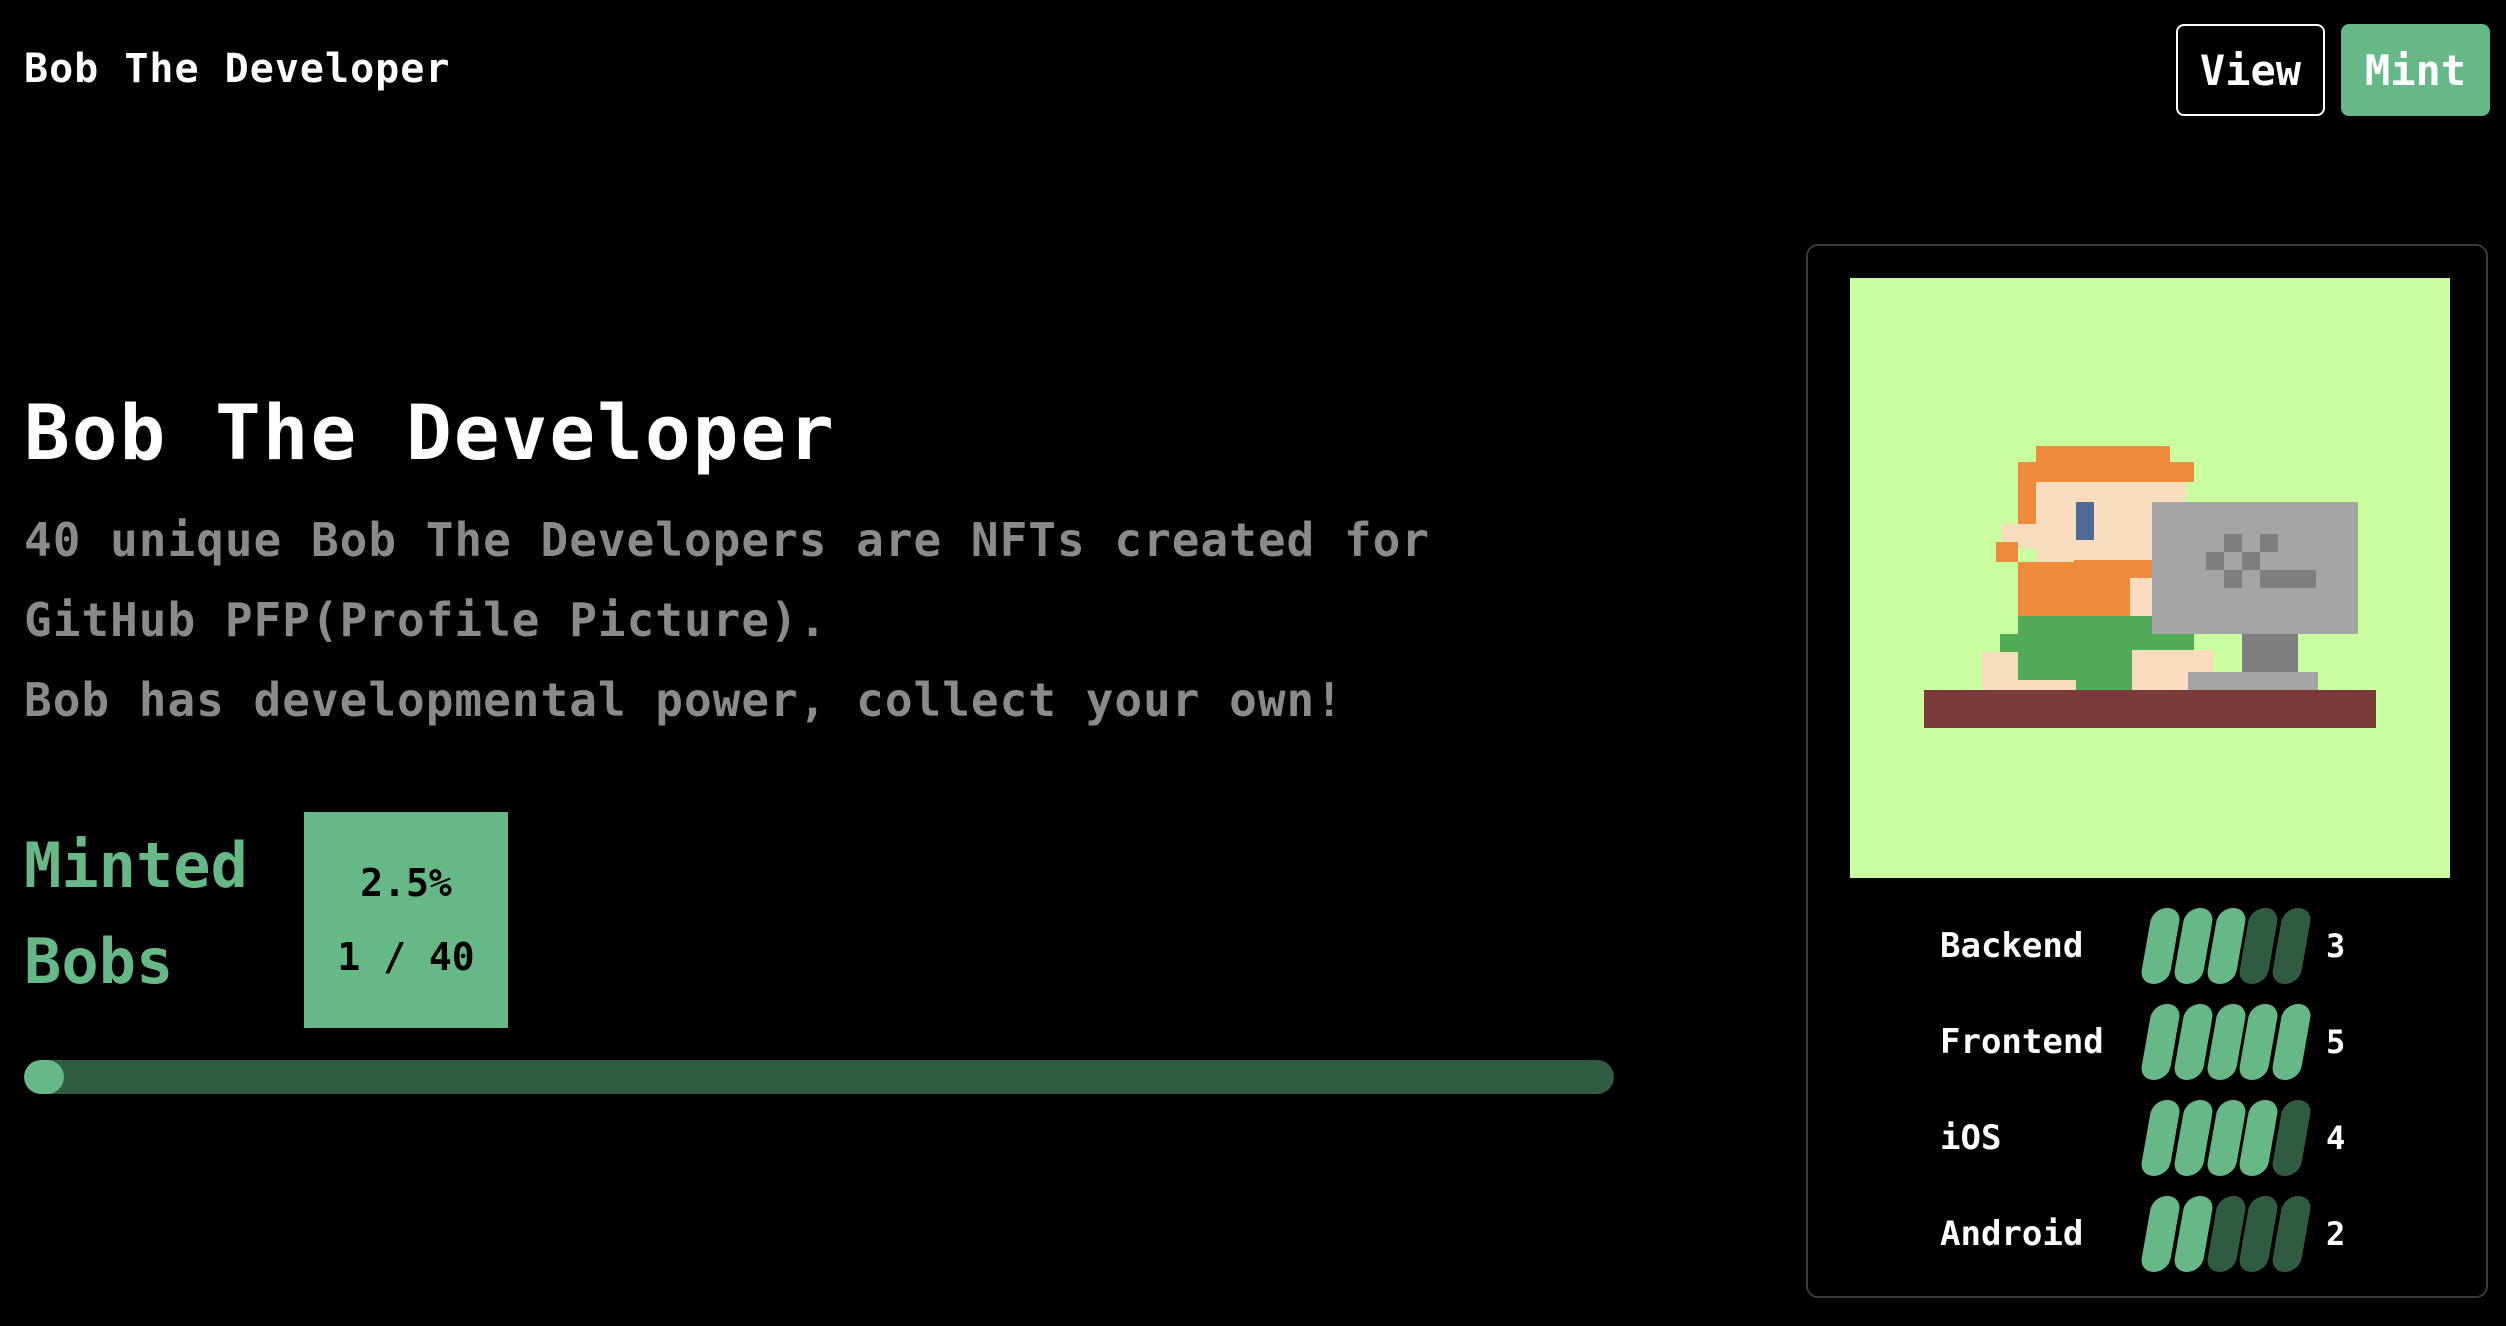 Image resolution: width=2506 pixels, height=1326 pixels. What do you see at coordinates (426, 620) in the screenshot?
I see `description-line-2: GitHub PFP(Profile Picture).` at bounding box center [426, 620].